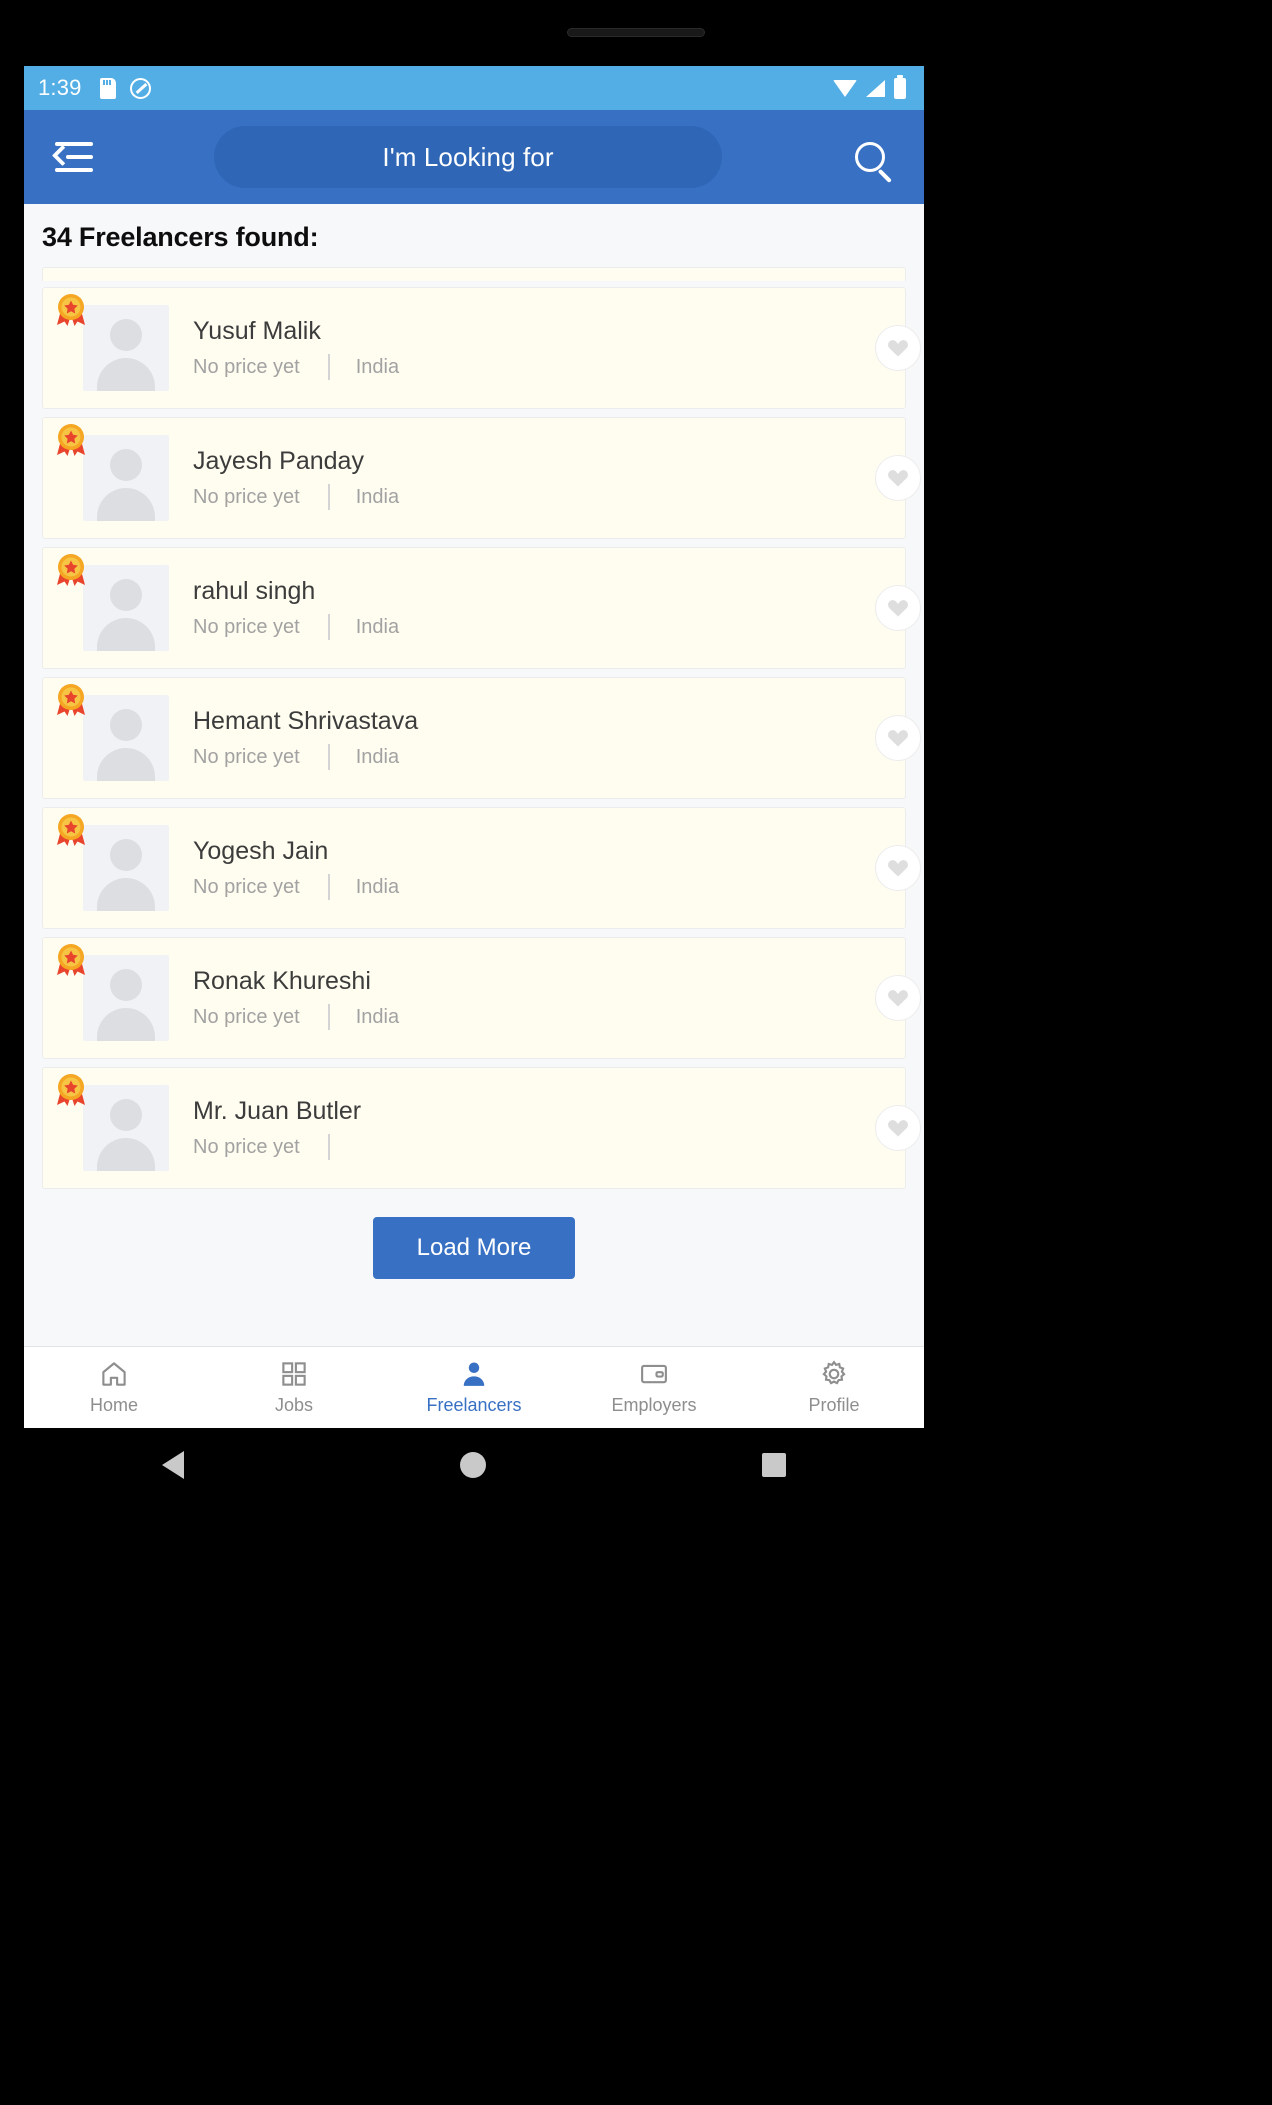 This screenshot has width=1272, height=2105. What do you see at coordinates (549, 478) in the screenshot?
I see `freelancer-details: Jayesh Panday No price yet India` at bounding box center [549, 478].